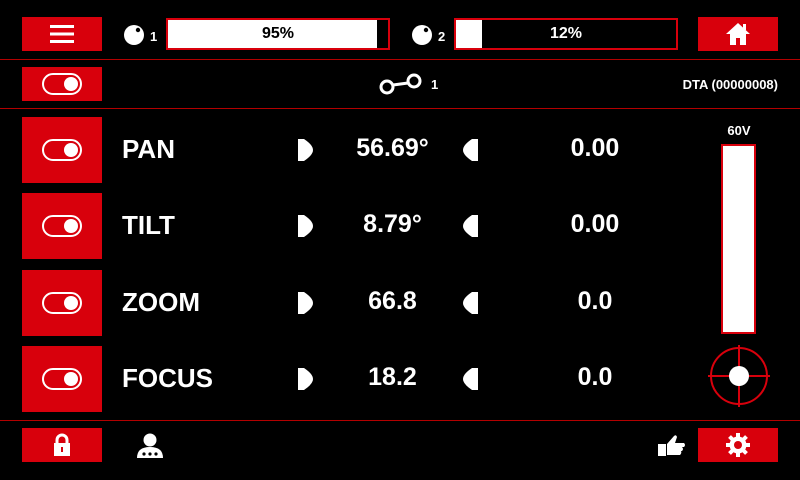  Describe the element at coordinates (392, 301) in the screenshot. I see `axis-value: 66.8` at that location.